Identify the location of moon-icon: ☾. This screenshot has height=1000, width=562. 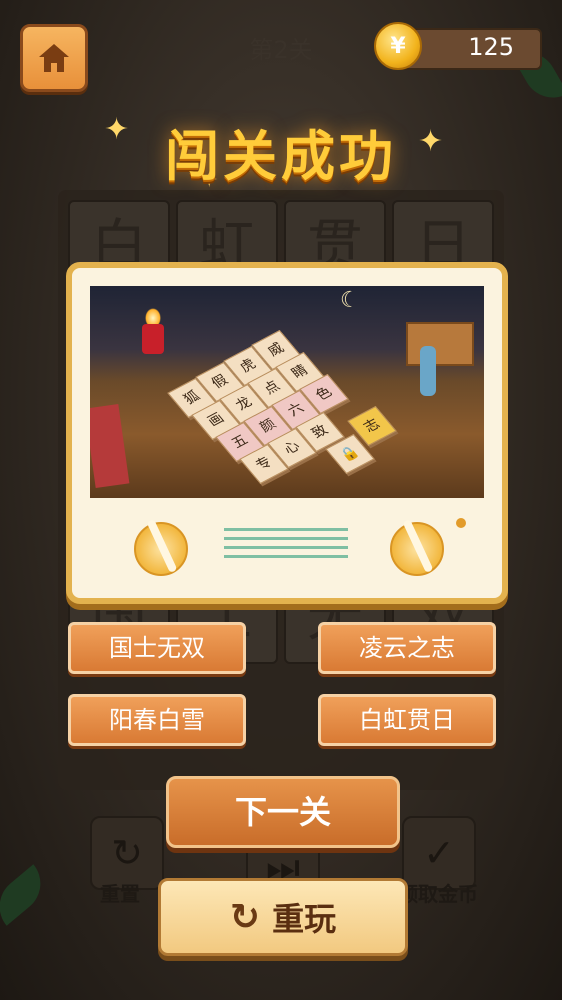
(350, 300).